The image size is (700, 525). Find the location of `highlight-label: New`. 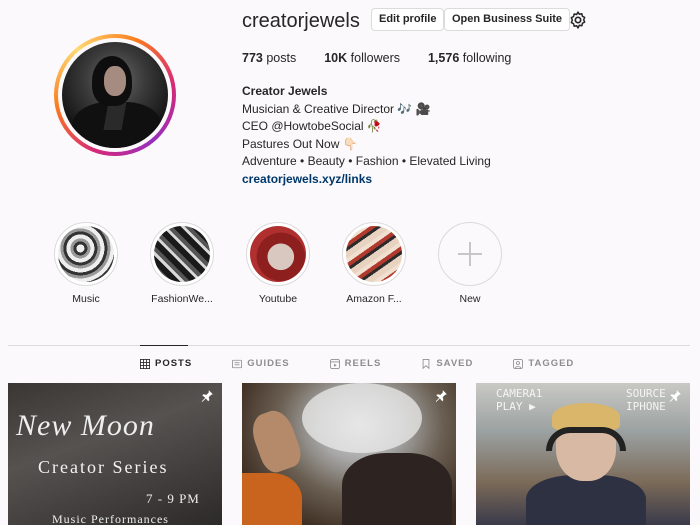

highlight-label: New is located at coordinates (470, 299).